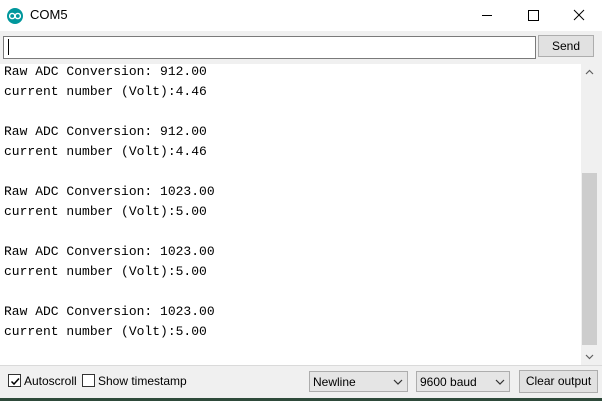 The image size is (602, 401). Describe the element at coordinates (49, 14) in the screenshot. I see `window-title: COM5` at that location.